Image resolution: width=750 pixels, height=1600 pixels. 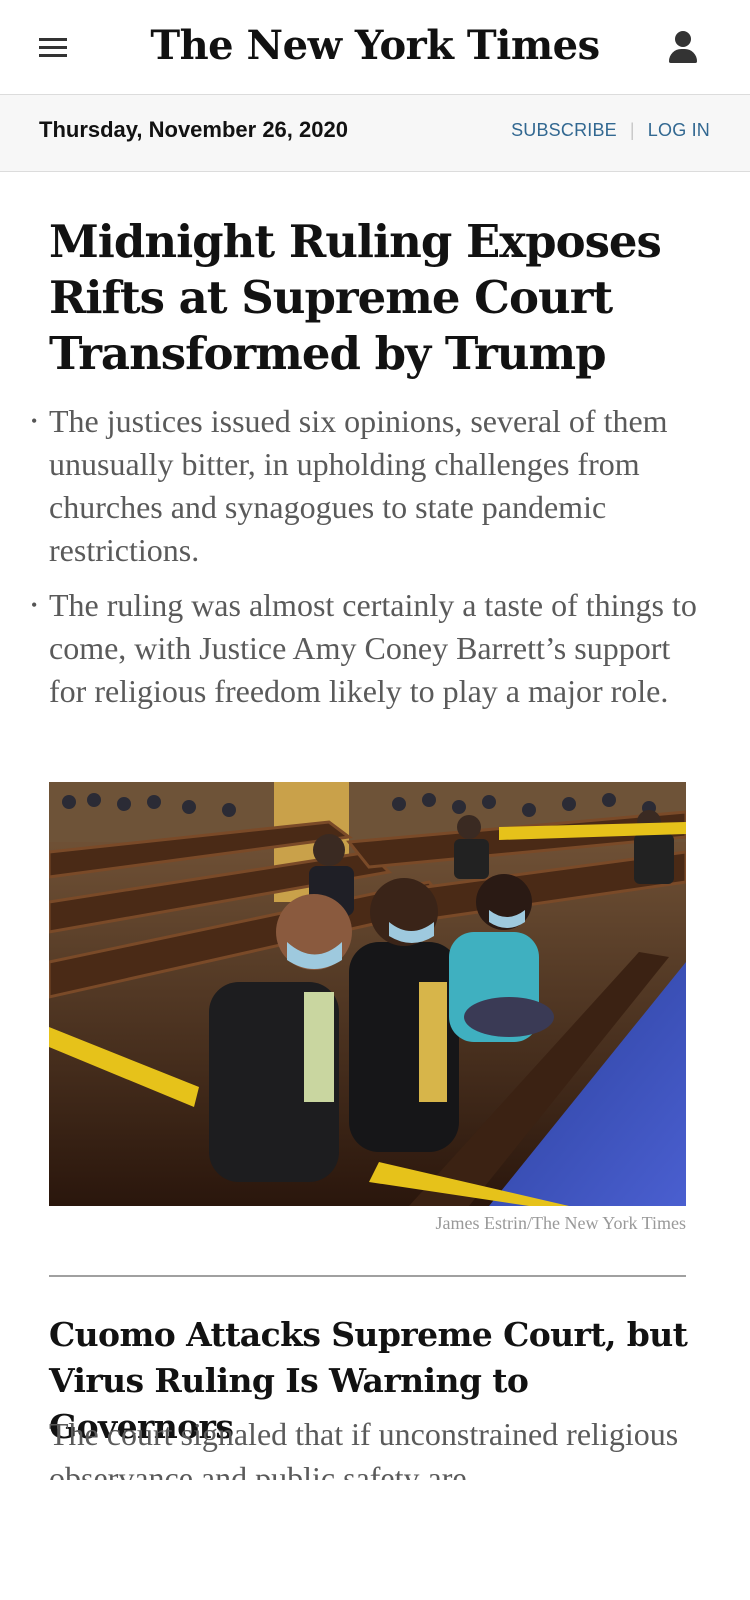 What do you see at coordinates (367, 1276) in the screenshot?
I see `story-divider` at bounding box center [367, 1276].